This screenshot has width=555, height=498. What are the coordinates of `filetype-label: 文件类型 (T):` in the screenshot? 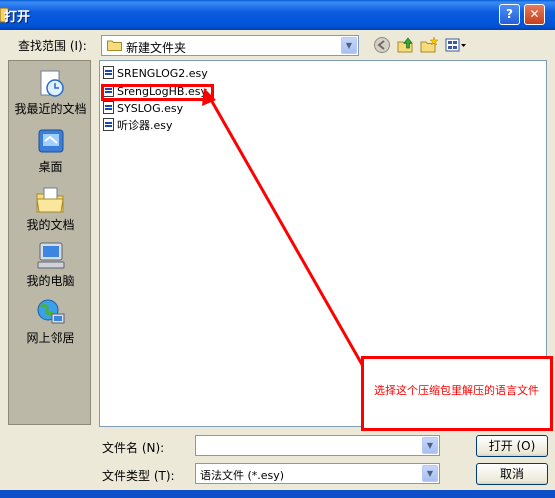 It's located at (138, 476).